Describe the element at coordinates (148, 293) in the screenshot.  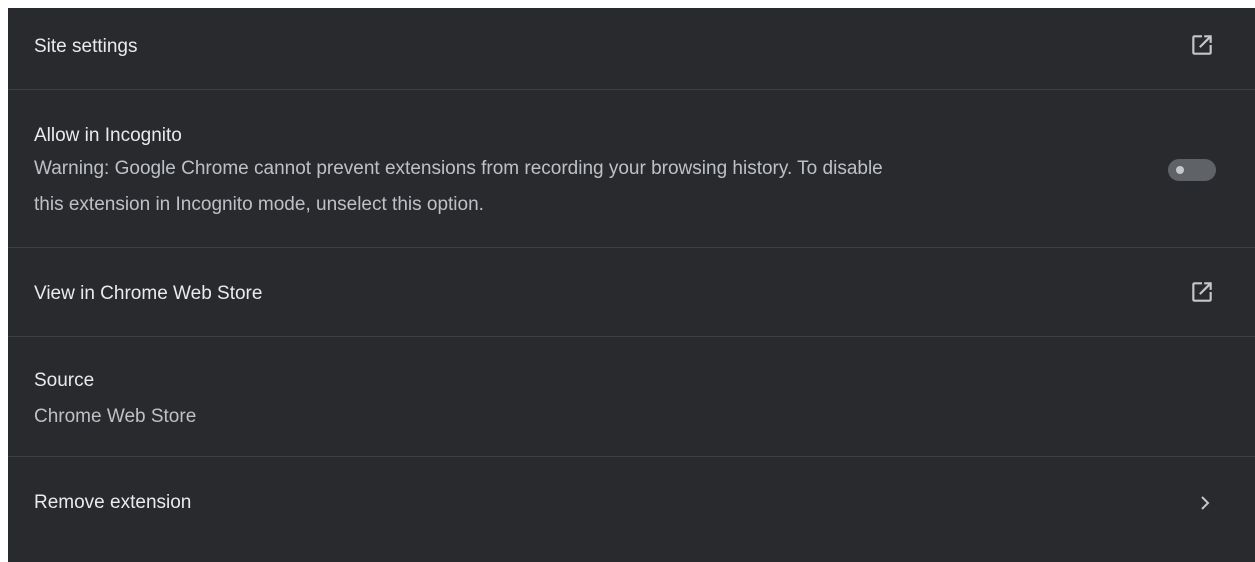
I see `view-in-web-store-label: View in Chrome Web Store` at that location.